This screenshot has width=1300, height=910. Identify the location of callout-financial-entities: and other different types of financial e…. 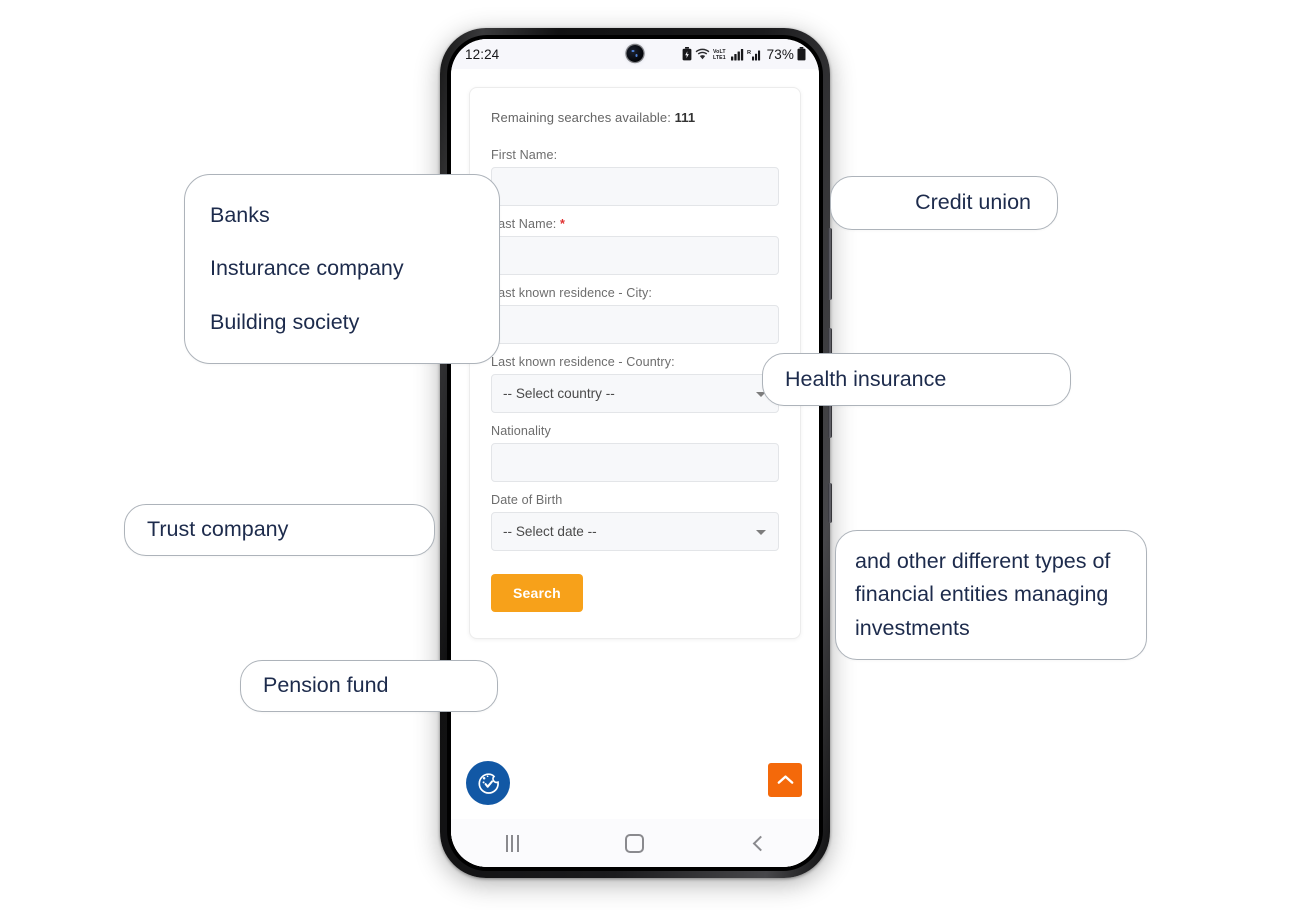
(991, 595).